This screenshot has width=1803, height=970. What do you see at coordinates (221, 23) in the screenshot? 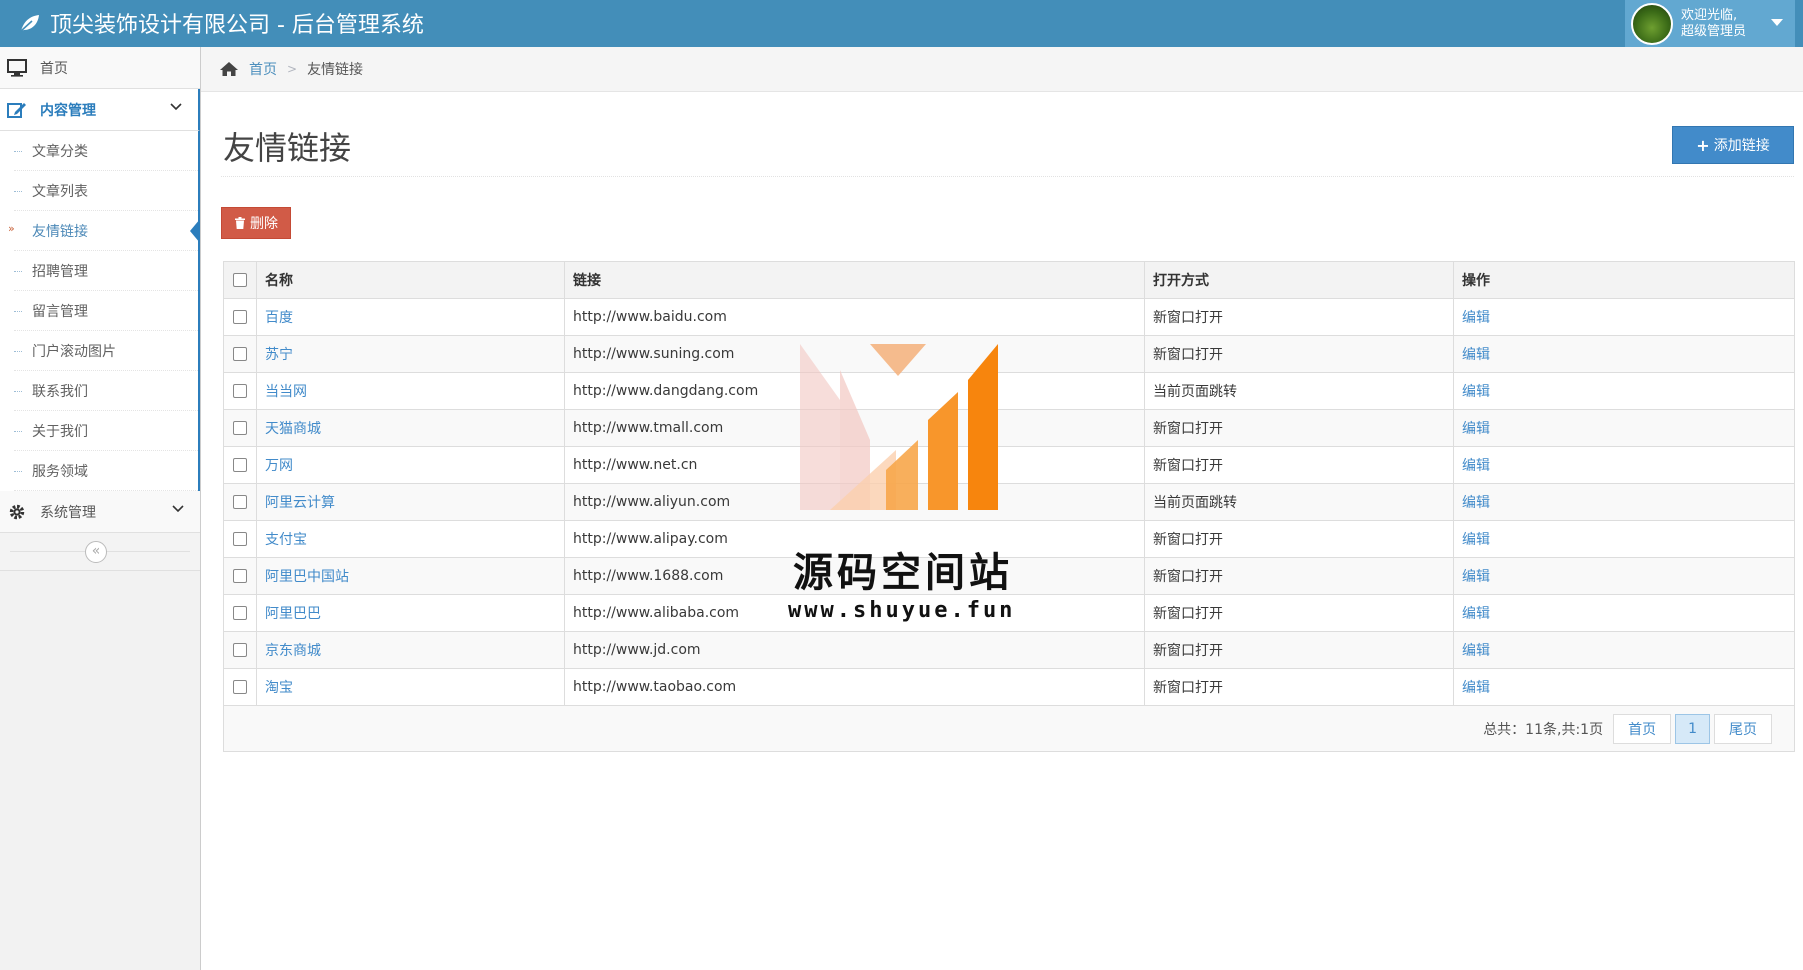
I see `brand: 顶尖装饰设计有限公司 - 后台管理系统` at bounding box center [221, 23].